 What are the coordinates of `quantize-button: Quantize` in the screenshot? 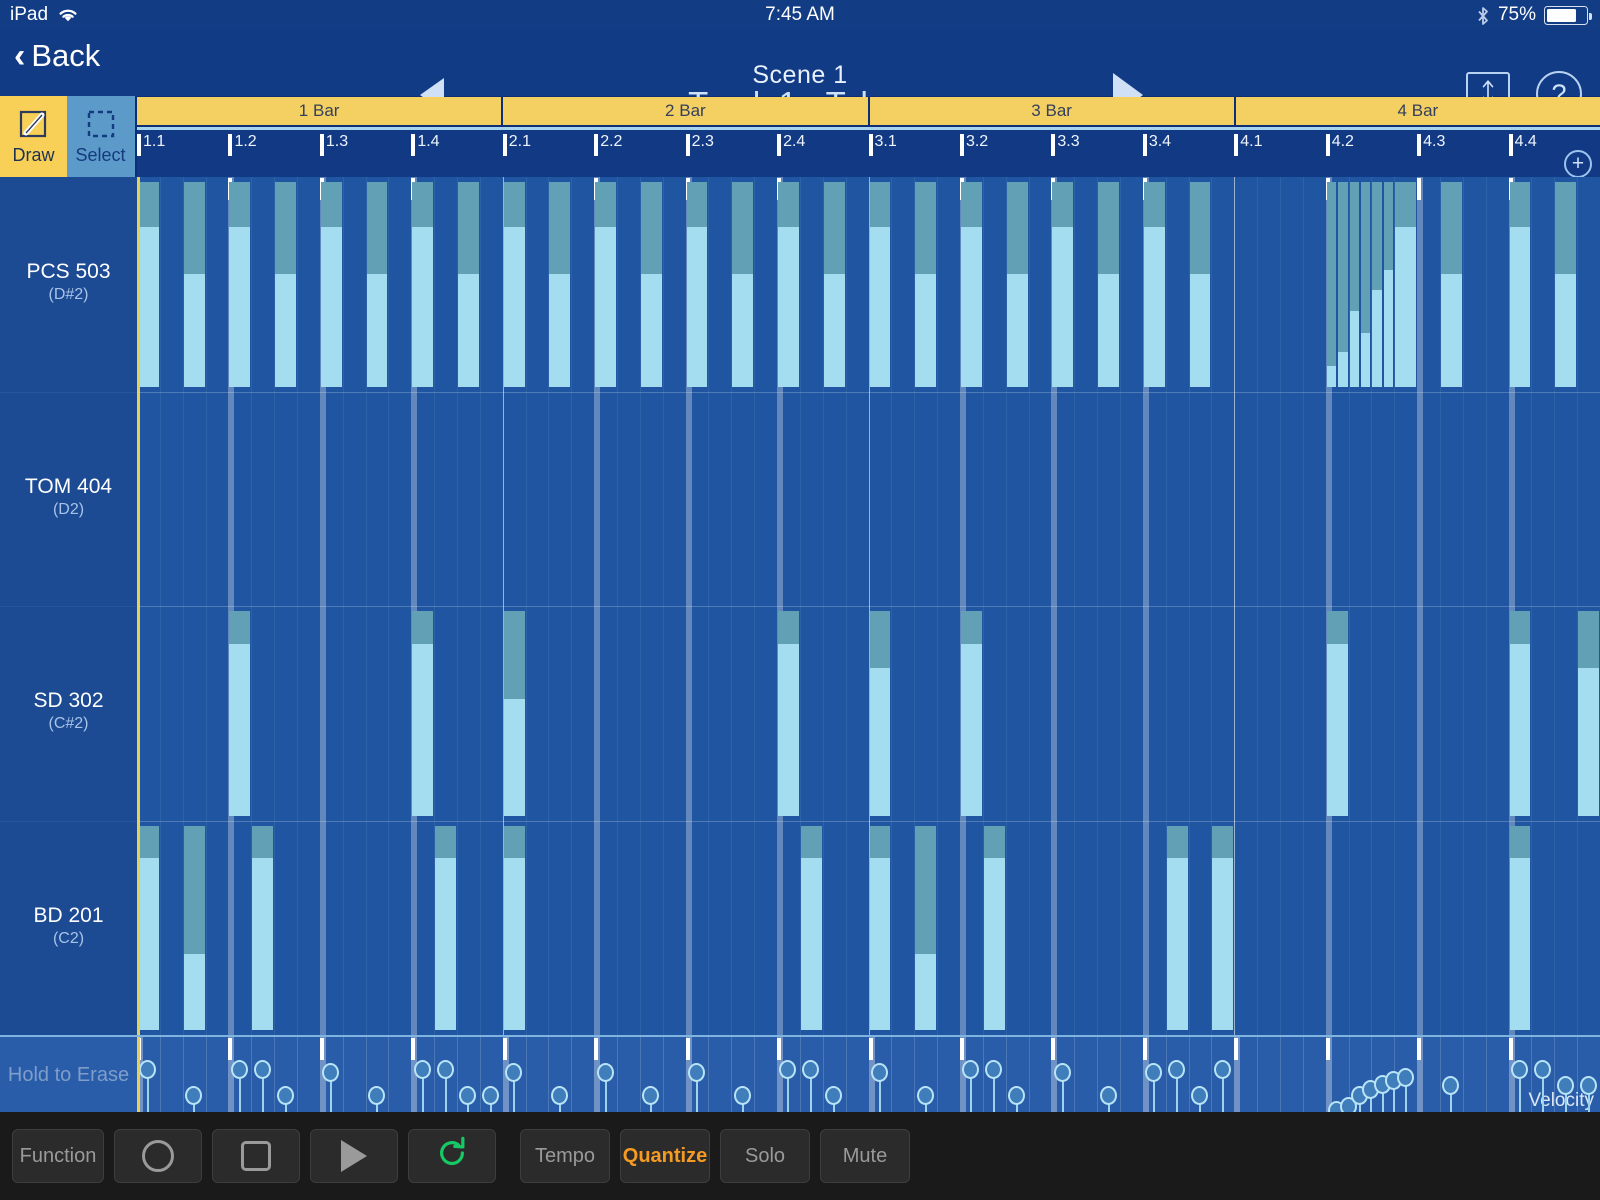 It's located at (665, 1156).